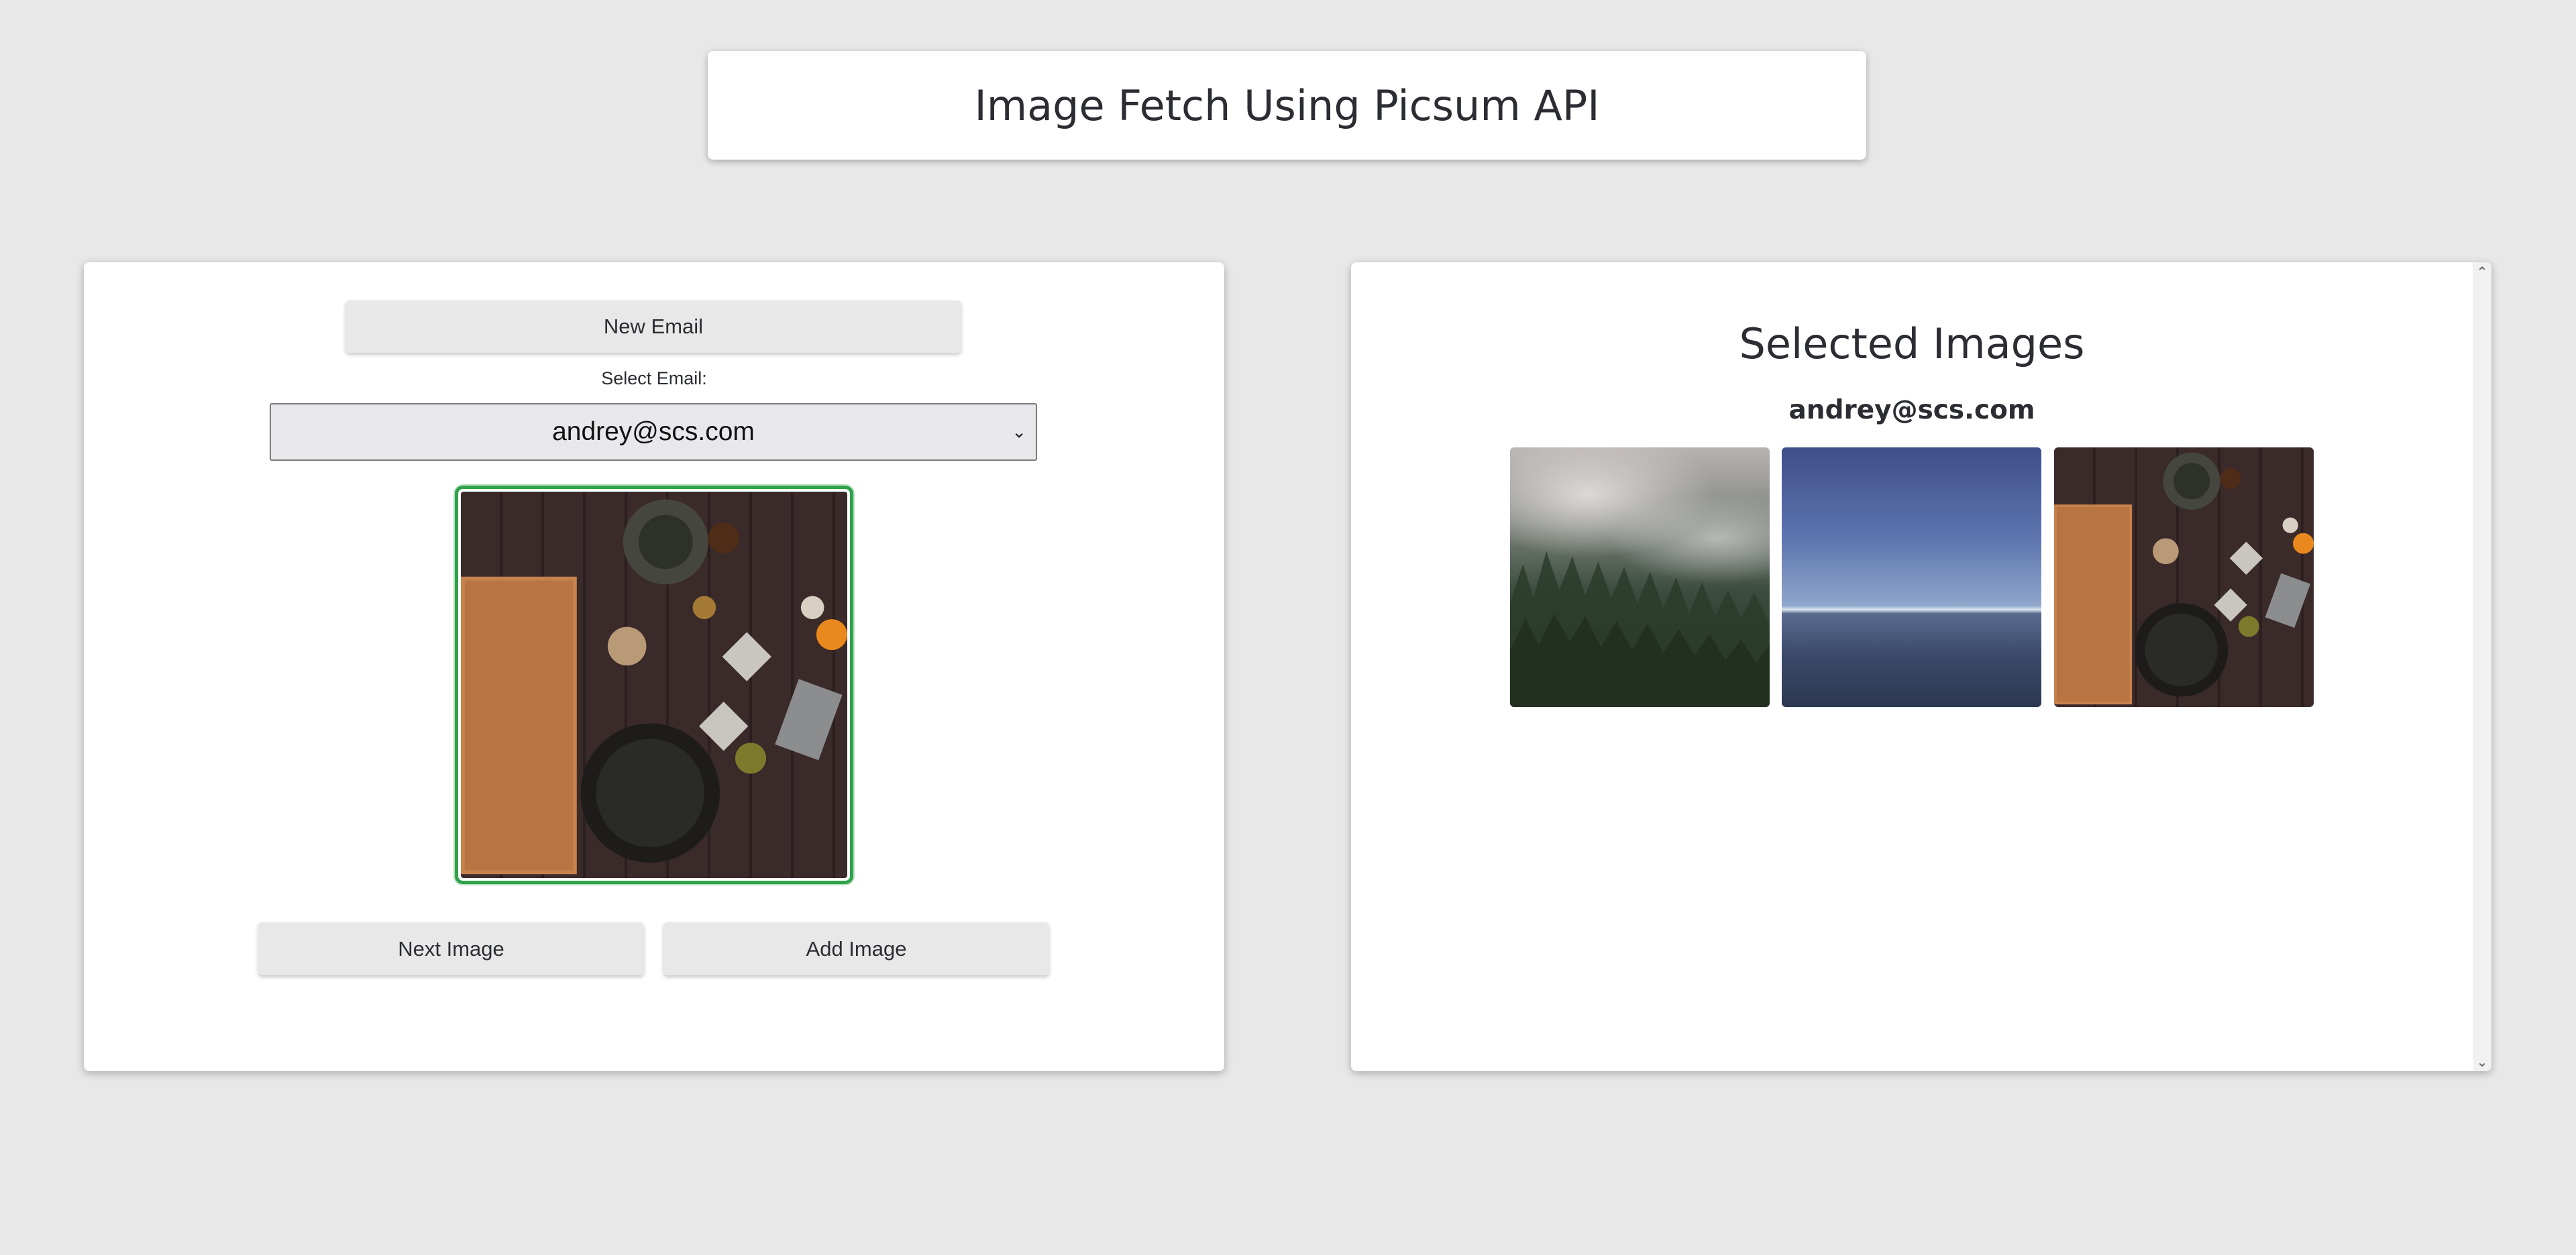 The width and height of the screenshot is (2576, 1255). I want to click on preview-image, so click(654, 685).